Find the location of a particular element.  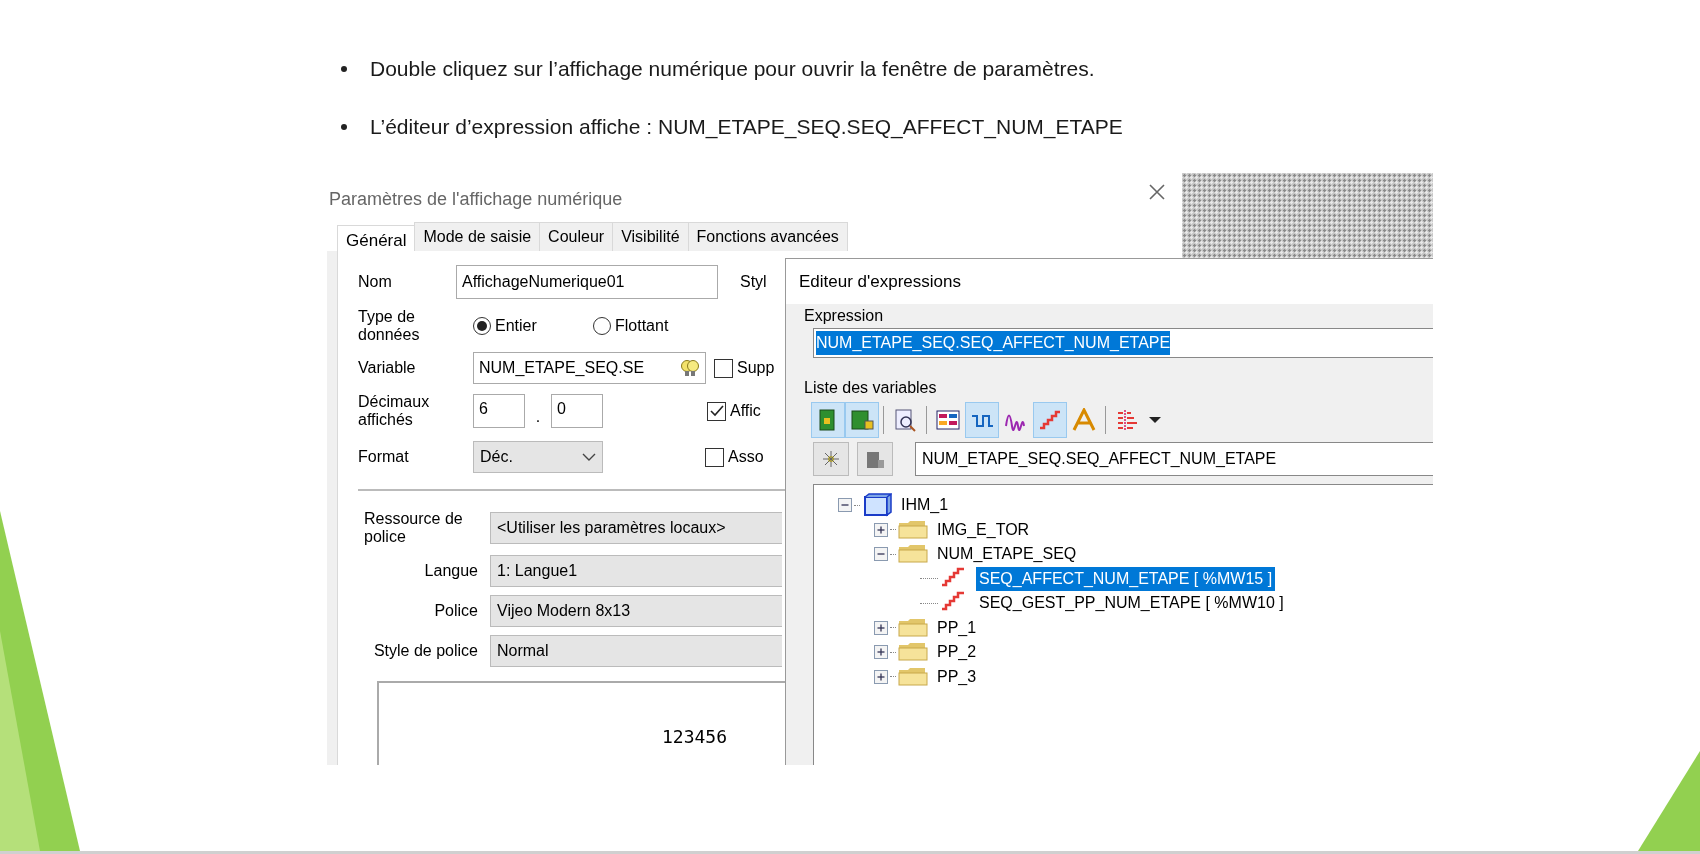

dropdown: <Utiliser les paramètres locaux> is located at coordinates (636, 528).